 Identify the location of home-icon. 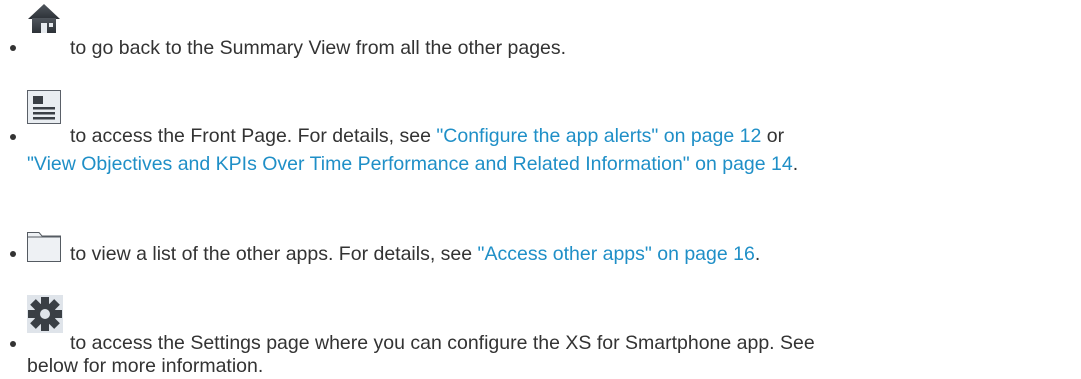
(44, 20).